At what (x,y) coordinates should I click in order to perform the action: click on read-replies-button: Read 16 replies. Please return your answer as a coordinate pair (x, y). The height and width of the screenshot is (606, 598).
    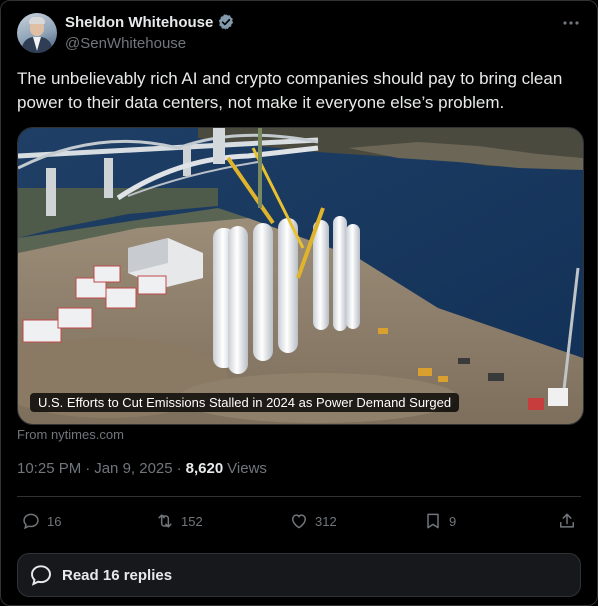
    Looking at the image, I should click on (299, 575).